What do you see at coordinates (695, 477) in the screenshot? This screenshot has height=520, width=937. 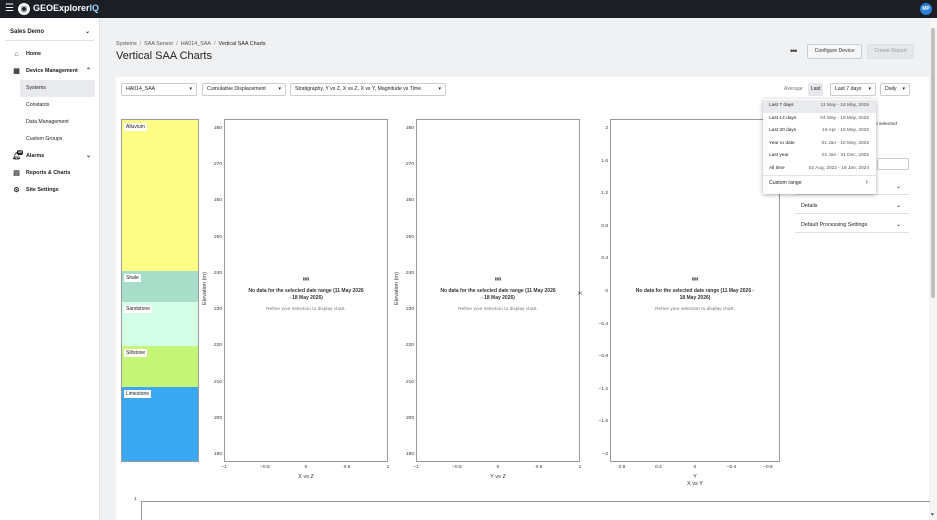 I see `x-axis-title: Y` at bounding box center [695, 477].